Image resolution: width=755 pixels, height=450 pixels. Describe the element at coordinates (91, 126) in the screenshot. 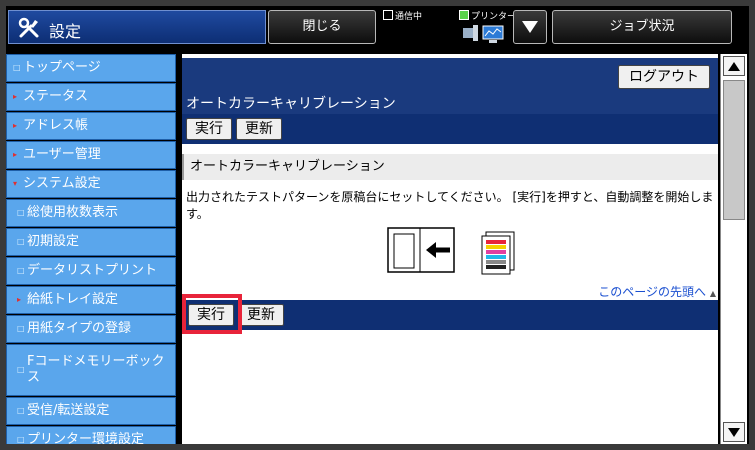

I see `sidebar-item-address-book: ▸ アドレス帳` at that location.